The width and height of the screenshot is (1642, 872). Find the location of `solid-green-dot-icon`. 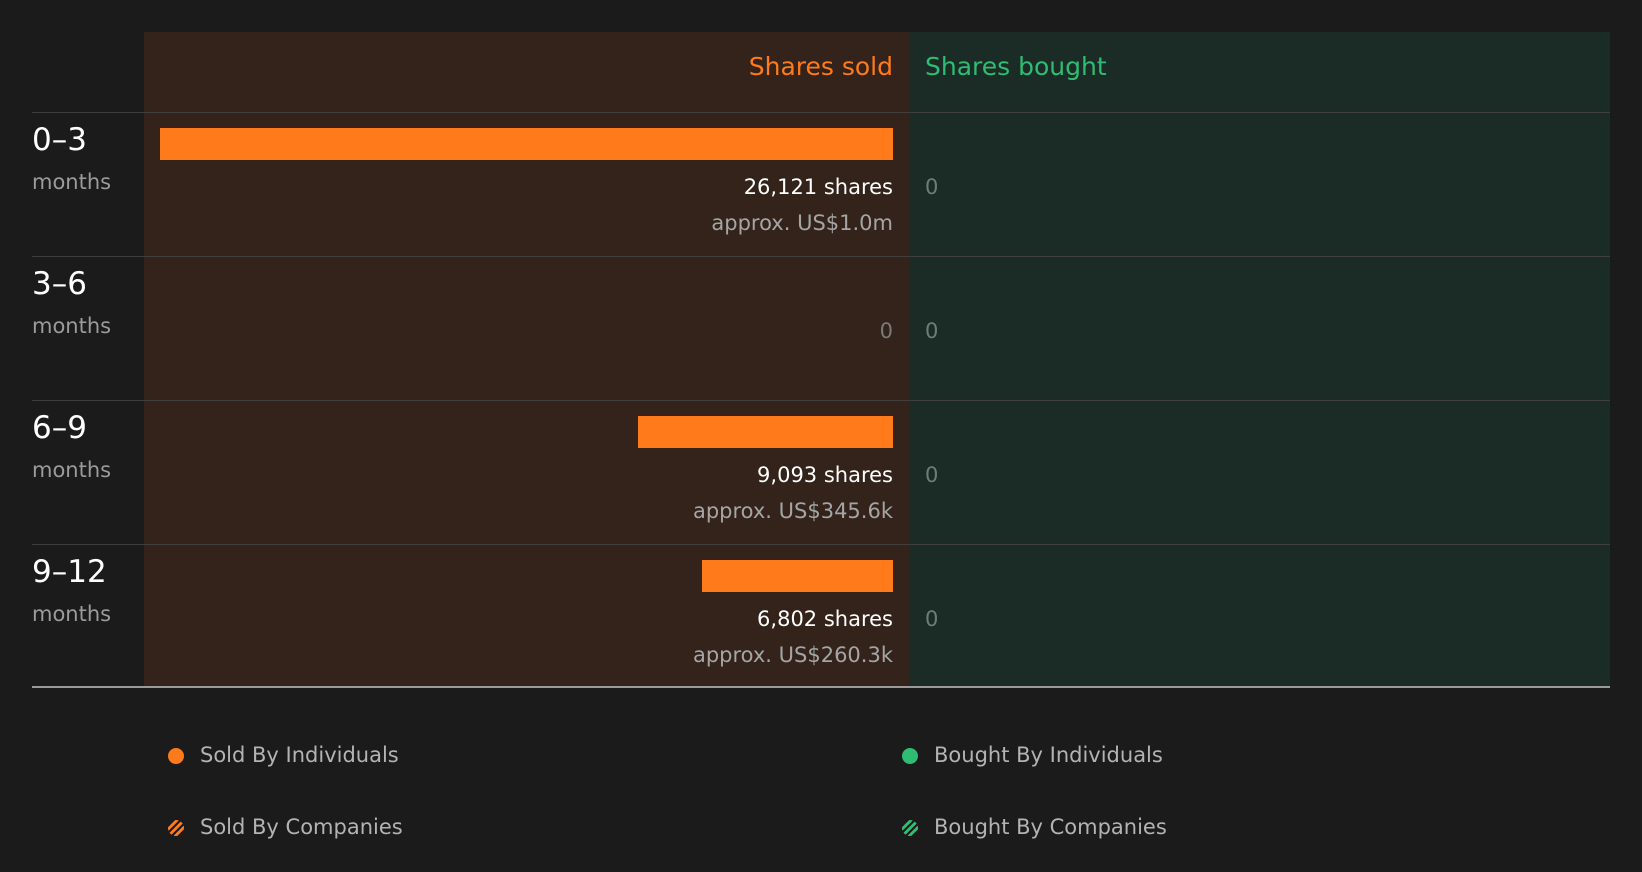

solid-green-dot-icon is located at coordinates (910, 756).